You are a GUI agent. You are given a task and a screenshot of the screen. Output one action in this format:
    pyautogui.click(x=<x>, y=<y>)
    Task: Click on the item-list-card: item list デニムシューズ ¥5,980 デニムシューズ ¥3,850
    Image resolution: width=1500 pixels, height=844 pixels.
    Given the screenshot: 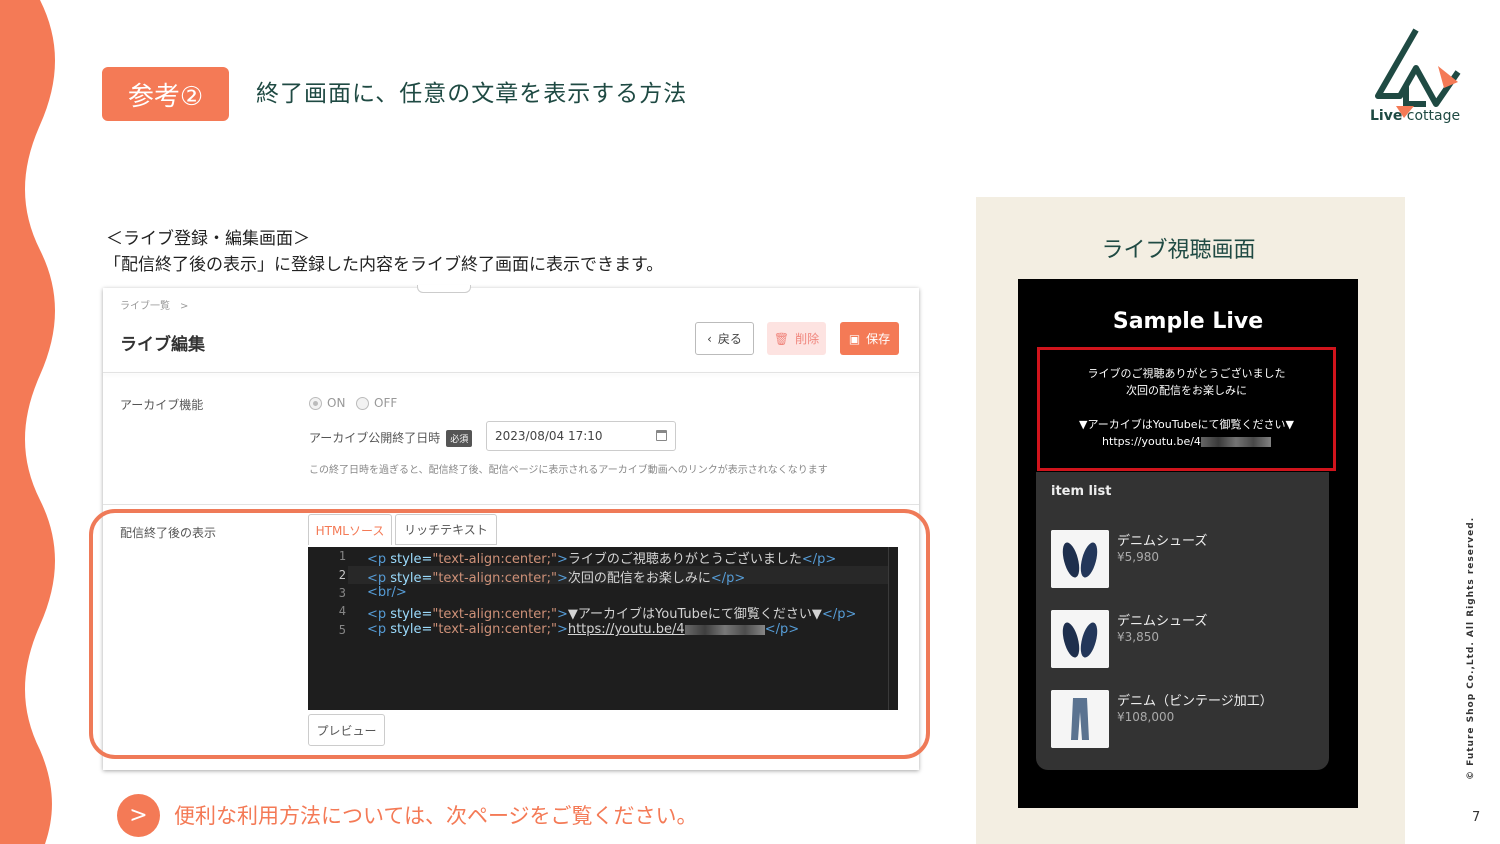 What is the action you would take?
    pyautogui.click(x=1182, y=621)
    